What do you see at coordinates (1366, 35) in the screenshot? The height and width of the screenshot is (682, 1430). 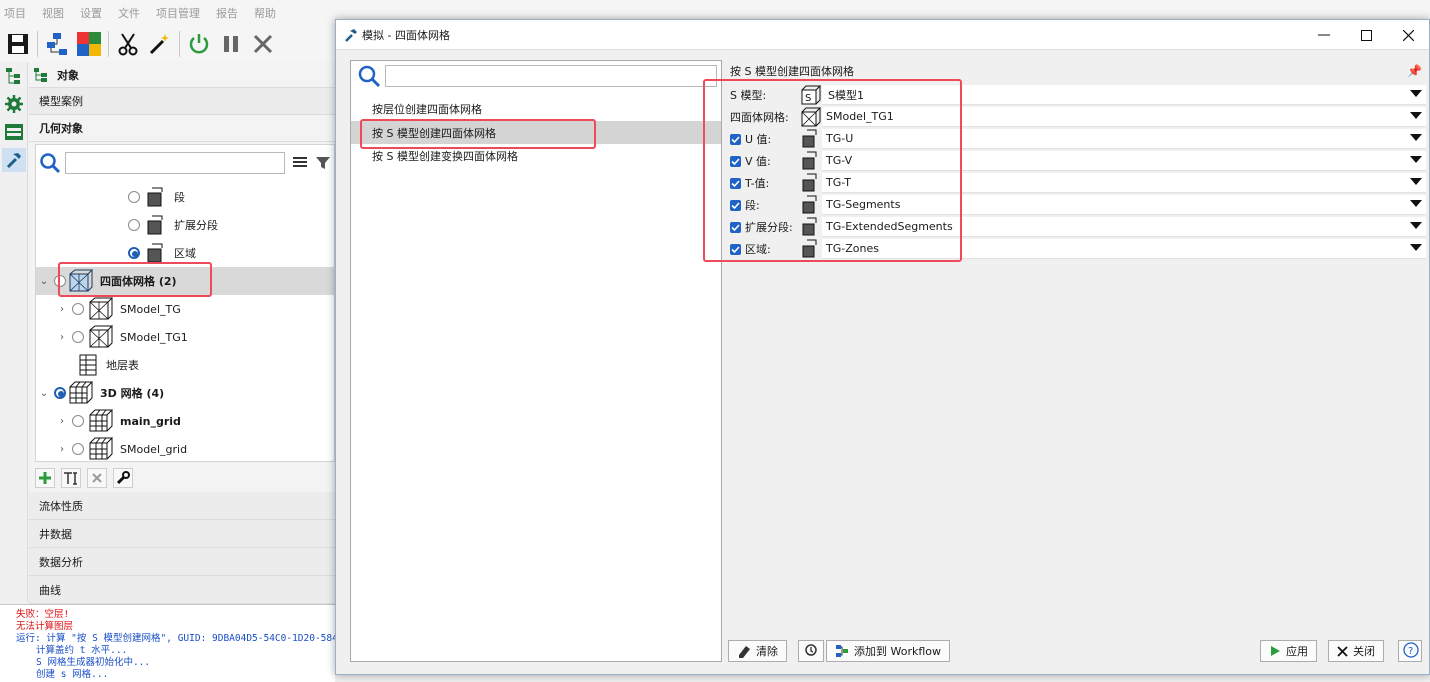 I see `maximize-icon` at bounding box center [1366, 35].